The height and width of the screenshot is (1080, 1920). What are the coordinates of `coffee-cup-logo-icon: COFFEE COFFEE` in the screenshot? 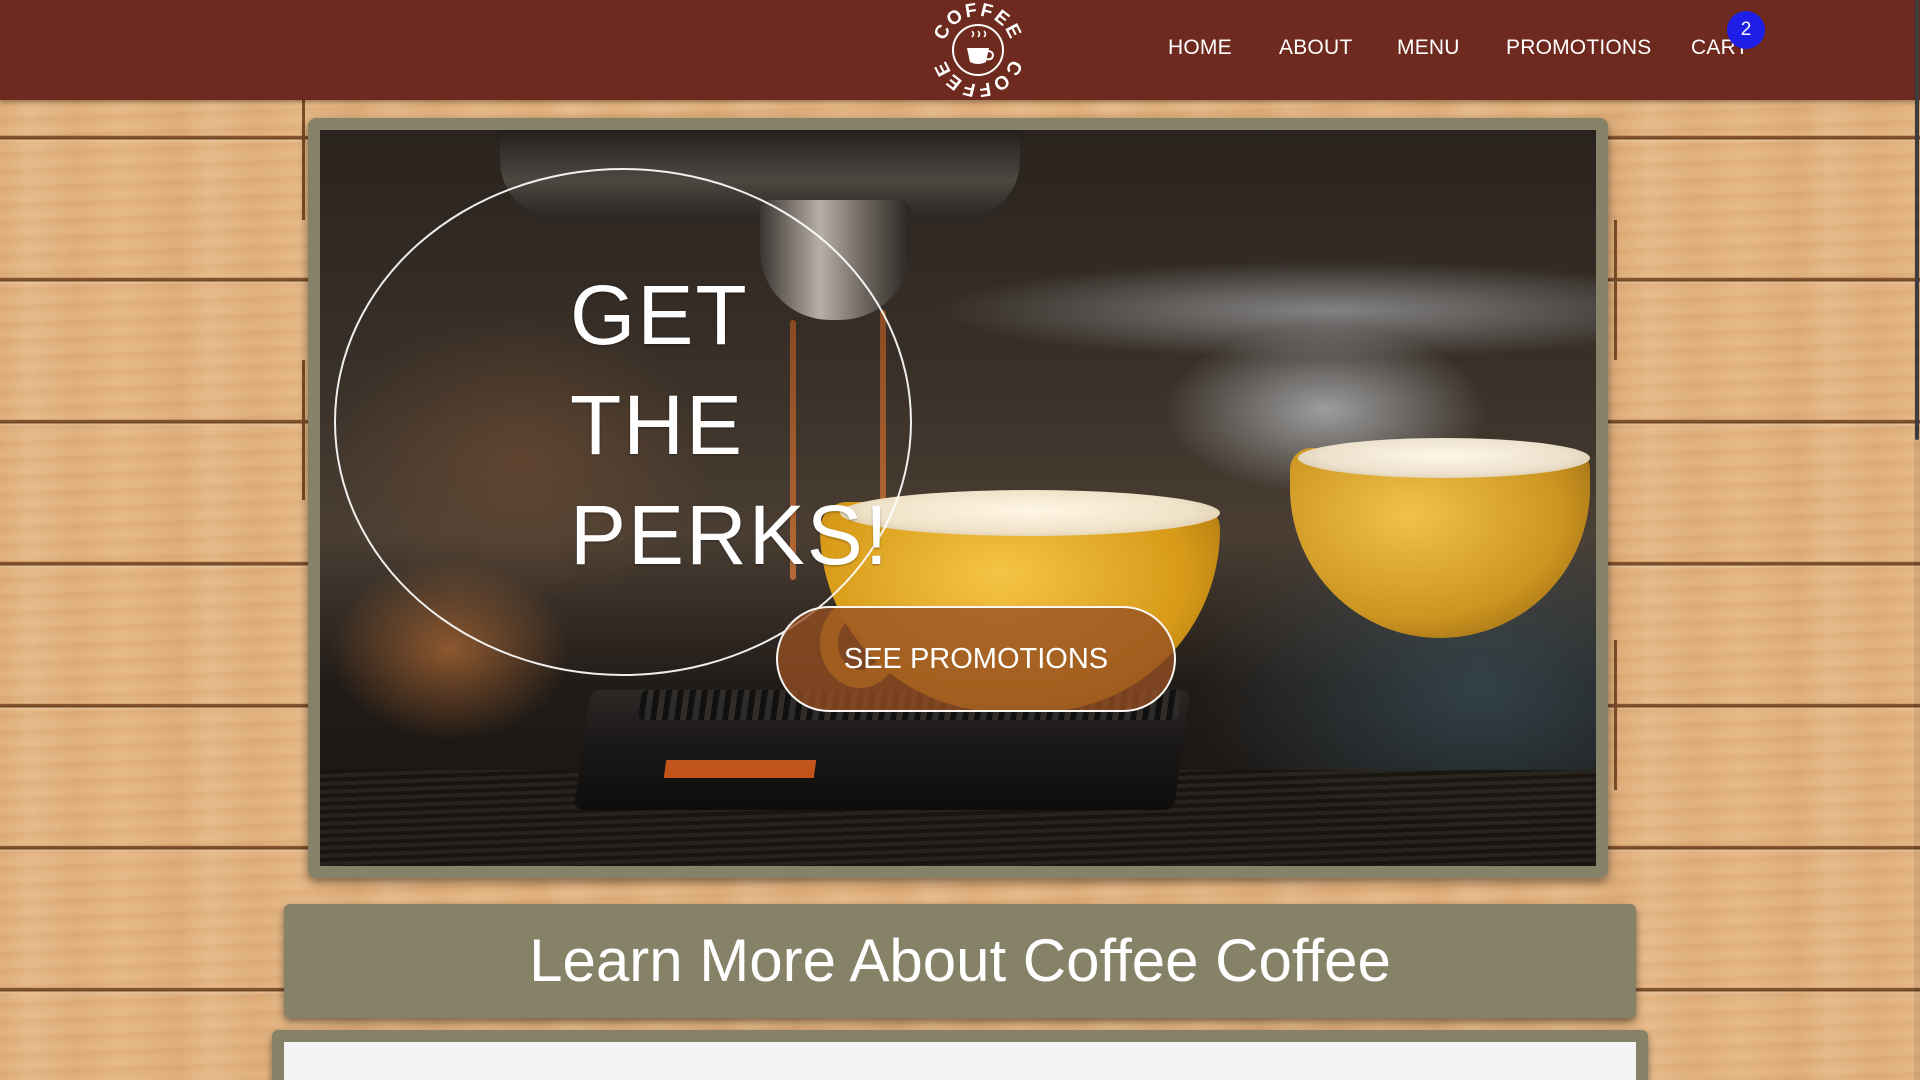 It's located at (978, 50).